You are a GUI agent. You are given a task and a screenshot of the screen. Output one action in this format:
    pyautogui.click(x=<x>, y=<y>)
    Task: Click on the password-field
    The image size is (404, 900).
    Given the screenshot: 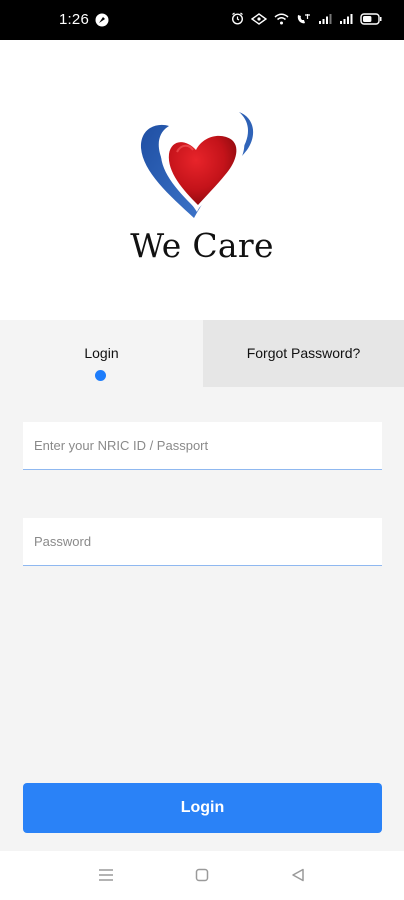 What is the action you would take?
    pyautogui.click(x=202, y=542)
    